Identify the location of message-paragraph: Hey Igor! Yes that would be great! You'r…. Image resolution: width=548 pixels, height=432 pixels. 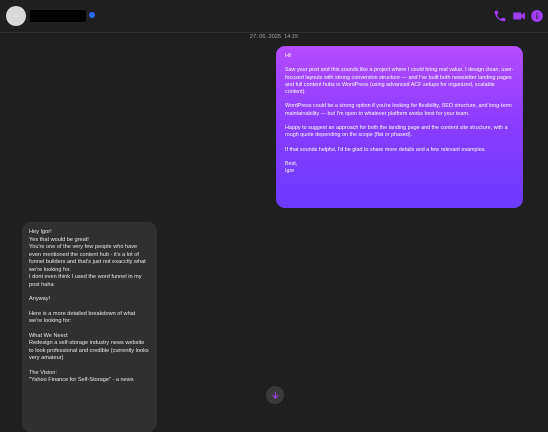
(87, 258).